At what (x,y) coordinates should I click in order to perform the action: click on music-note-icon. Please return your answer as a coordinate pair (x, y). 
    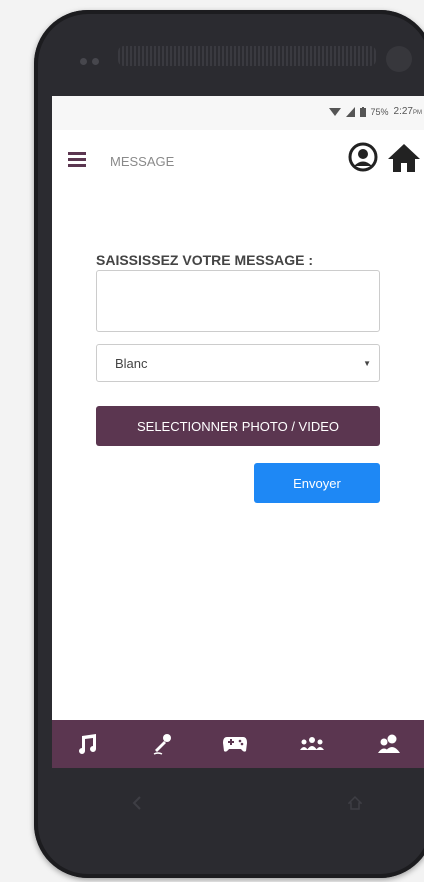
    Looking at the image, I should click on (87, 744).